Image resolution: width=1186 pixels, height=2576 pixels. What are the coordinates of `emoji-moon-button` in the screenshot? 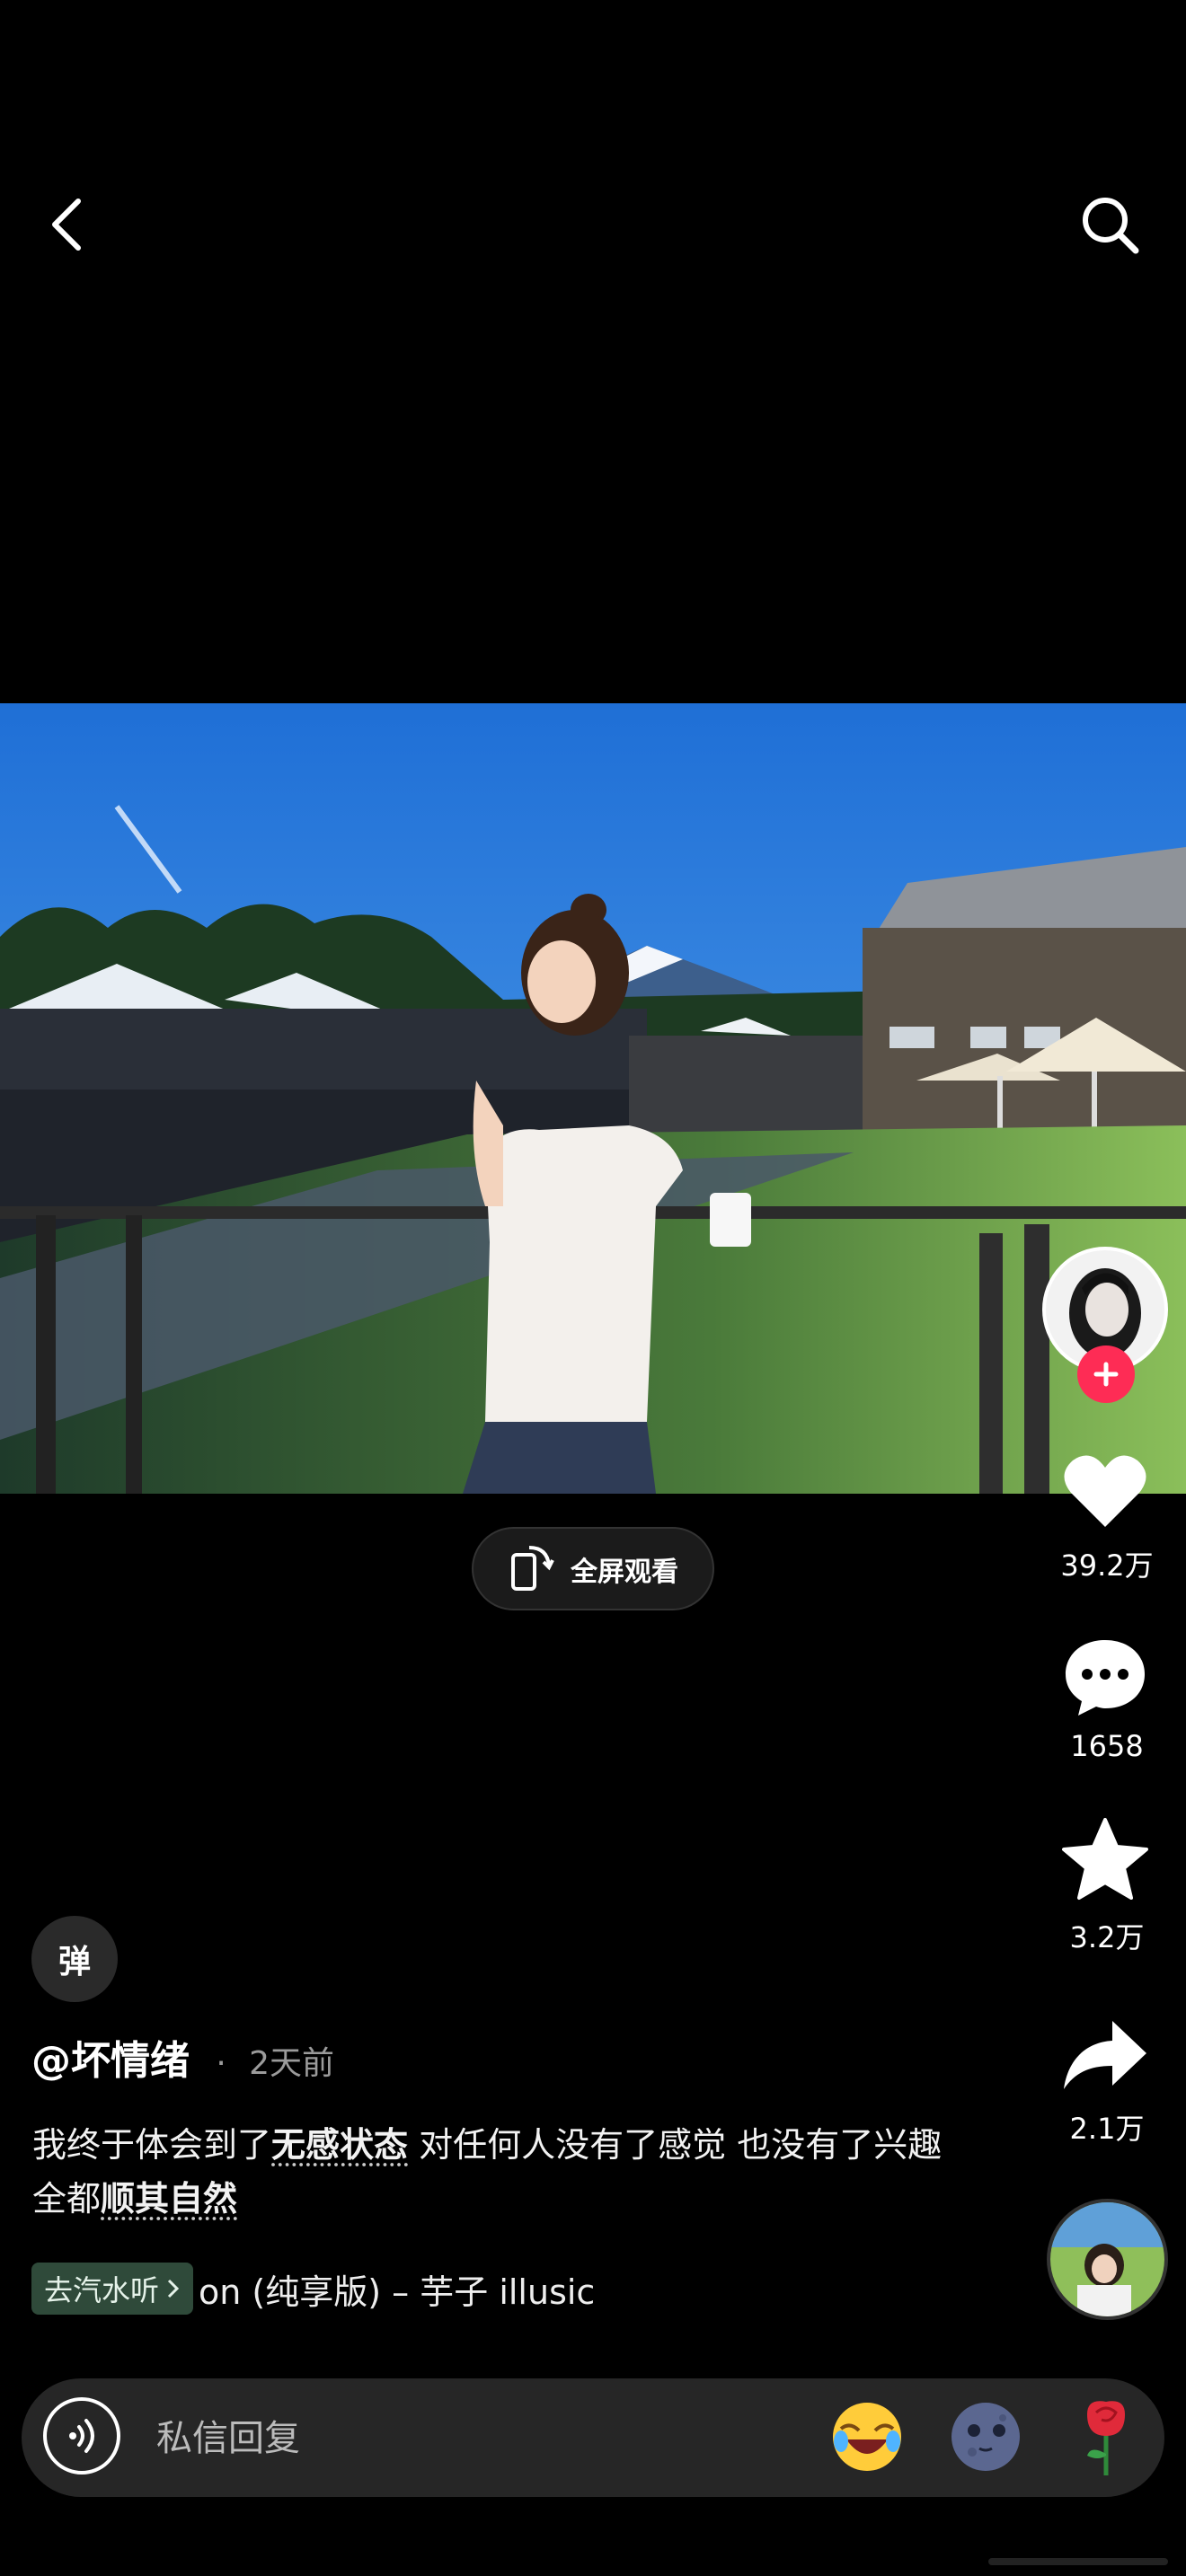 It's located at (985, 2436).